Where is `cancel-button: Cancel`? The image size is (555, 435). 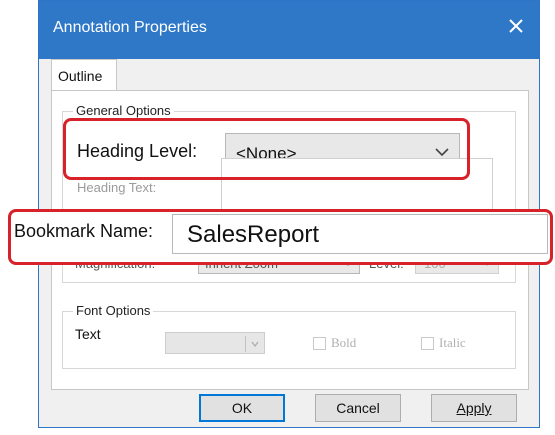
cancel-button: Cancel is located at coordinates (358, 408).